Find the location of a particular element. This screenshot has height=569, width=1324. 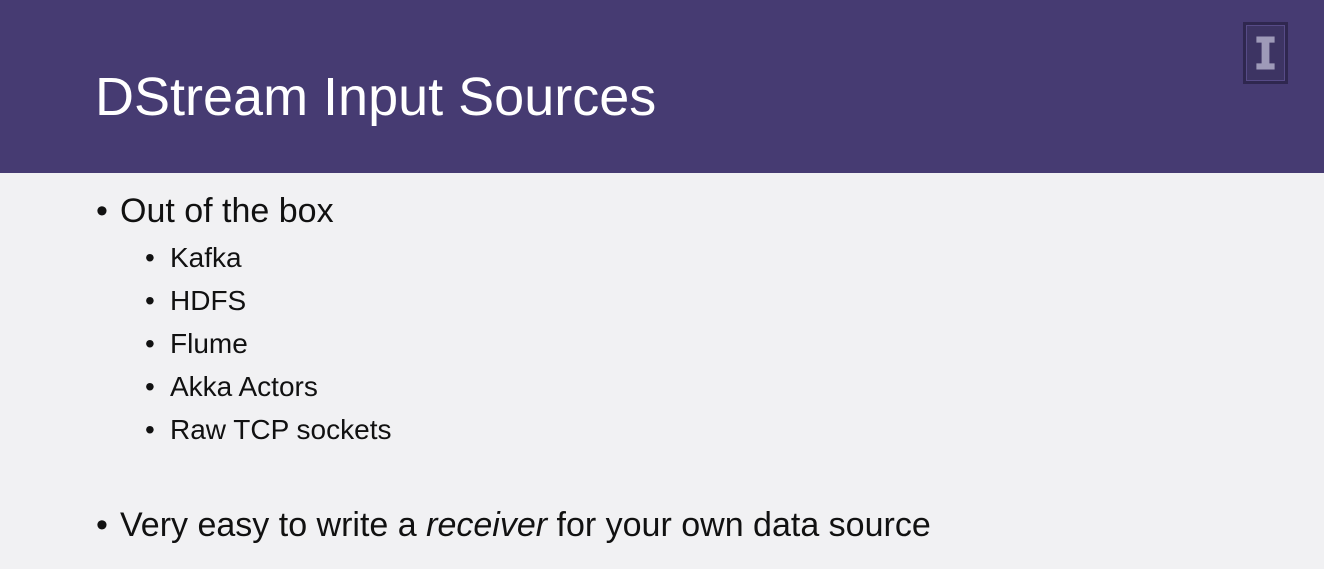

bullet-text: Out of the box is located at coordinates (227, 211).